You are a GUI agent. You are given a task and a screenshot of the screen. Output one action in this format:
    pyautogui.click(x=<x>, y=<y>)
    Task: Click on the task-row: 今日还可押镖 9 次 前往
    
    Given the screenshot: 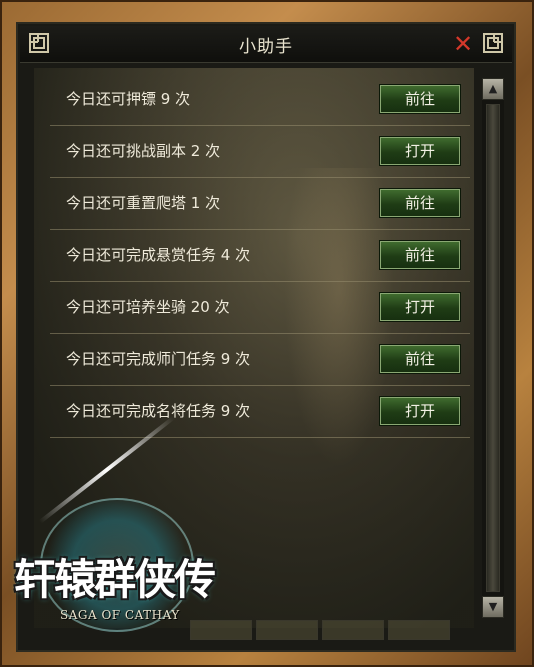 What is the action you would take?
    pyautogui.click(x=260, y=100)
    